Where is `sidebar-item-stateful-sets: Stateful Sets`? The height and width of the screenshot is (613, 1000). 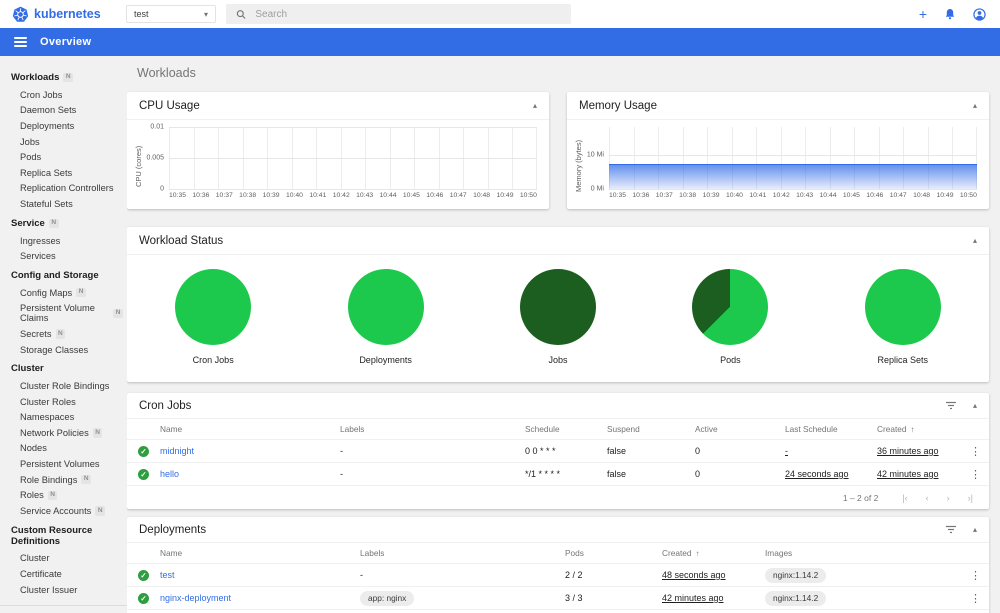 sidebar-item-stateful-sets: Stateful Sets is located at coordinates (63, 204).